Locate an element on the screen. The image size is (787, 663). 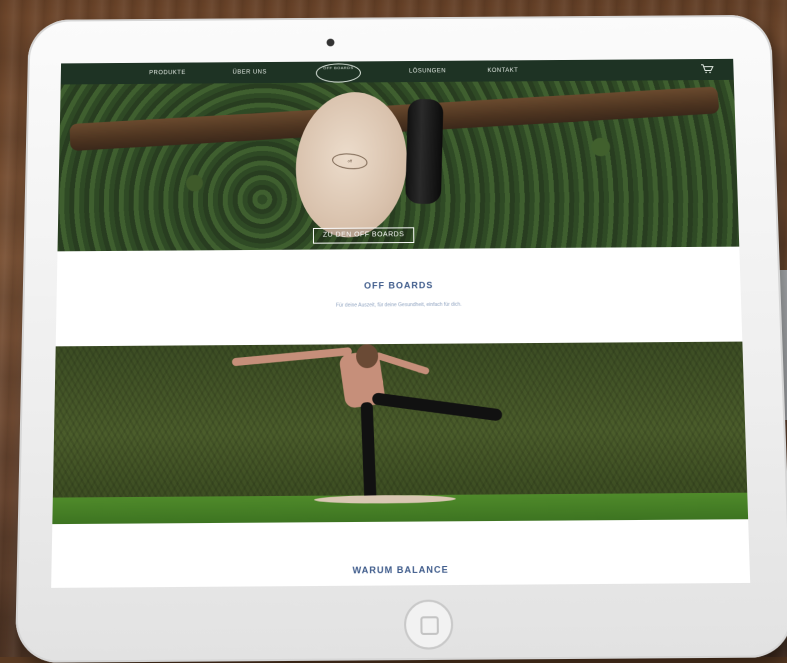
section-title-off-boards: OFF BOARDS is located at coordinates (399, 285).